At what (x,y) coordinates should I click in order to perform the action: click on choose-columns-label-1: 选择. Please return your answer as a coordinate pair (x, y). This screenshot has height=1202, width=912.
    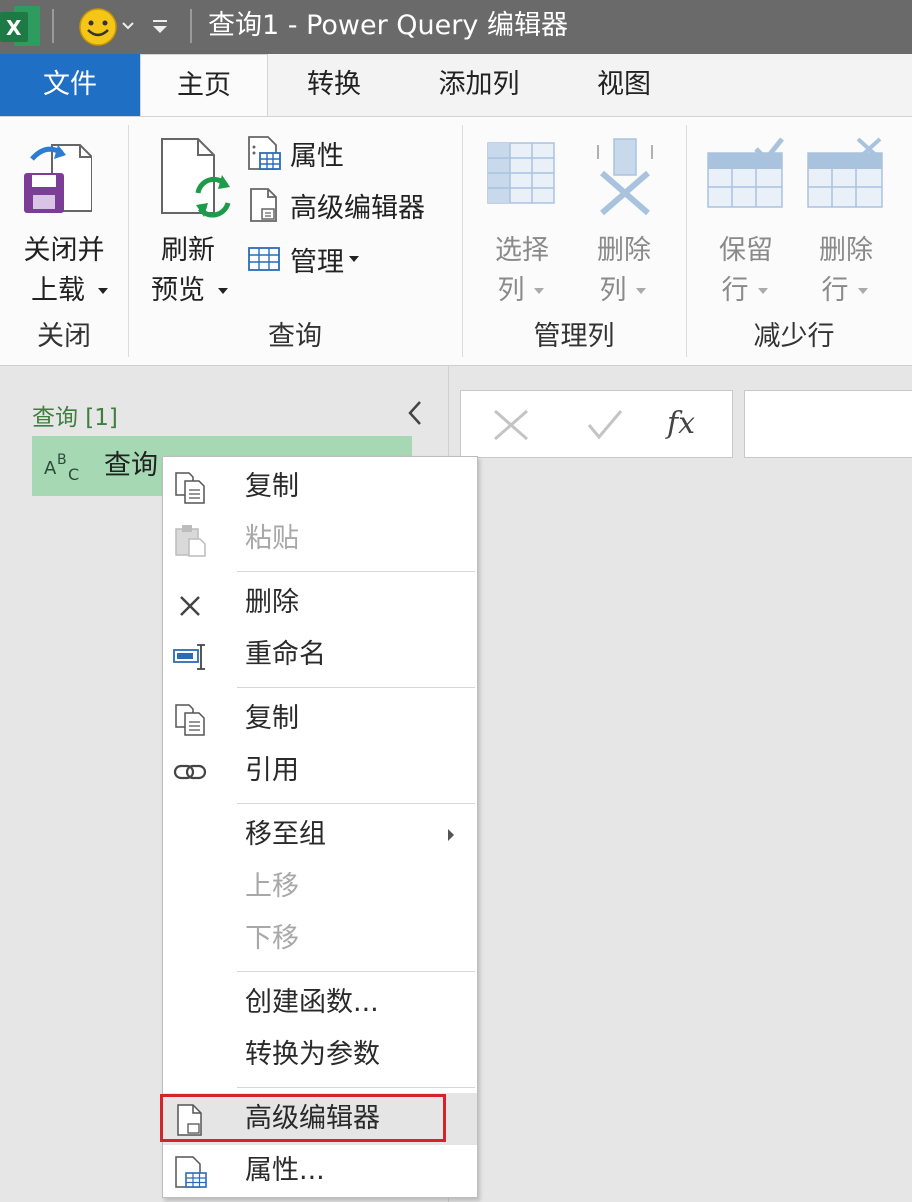
    Looking at the image, I should click on (522, 250).